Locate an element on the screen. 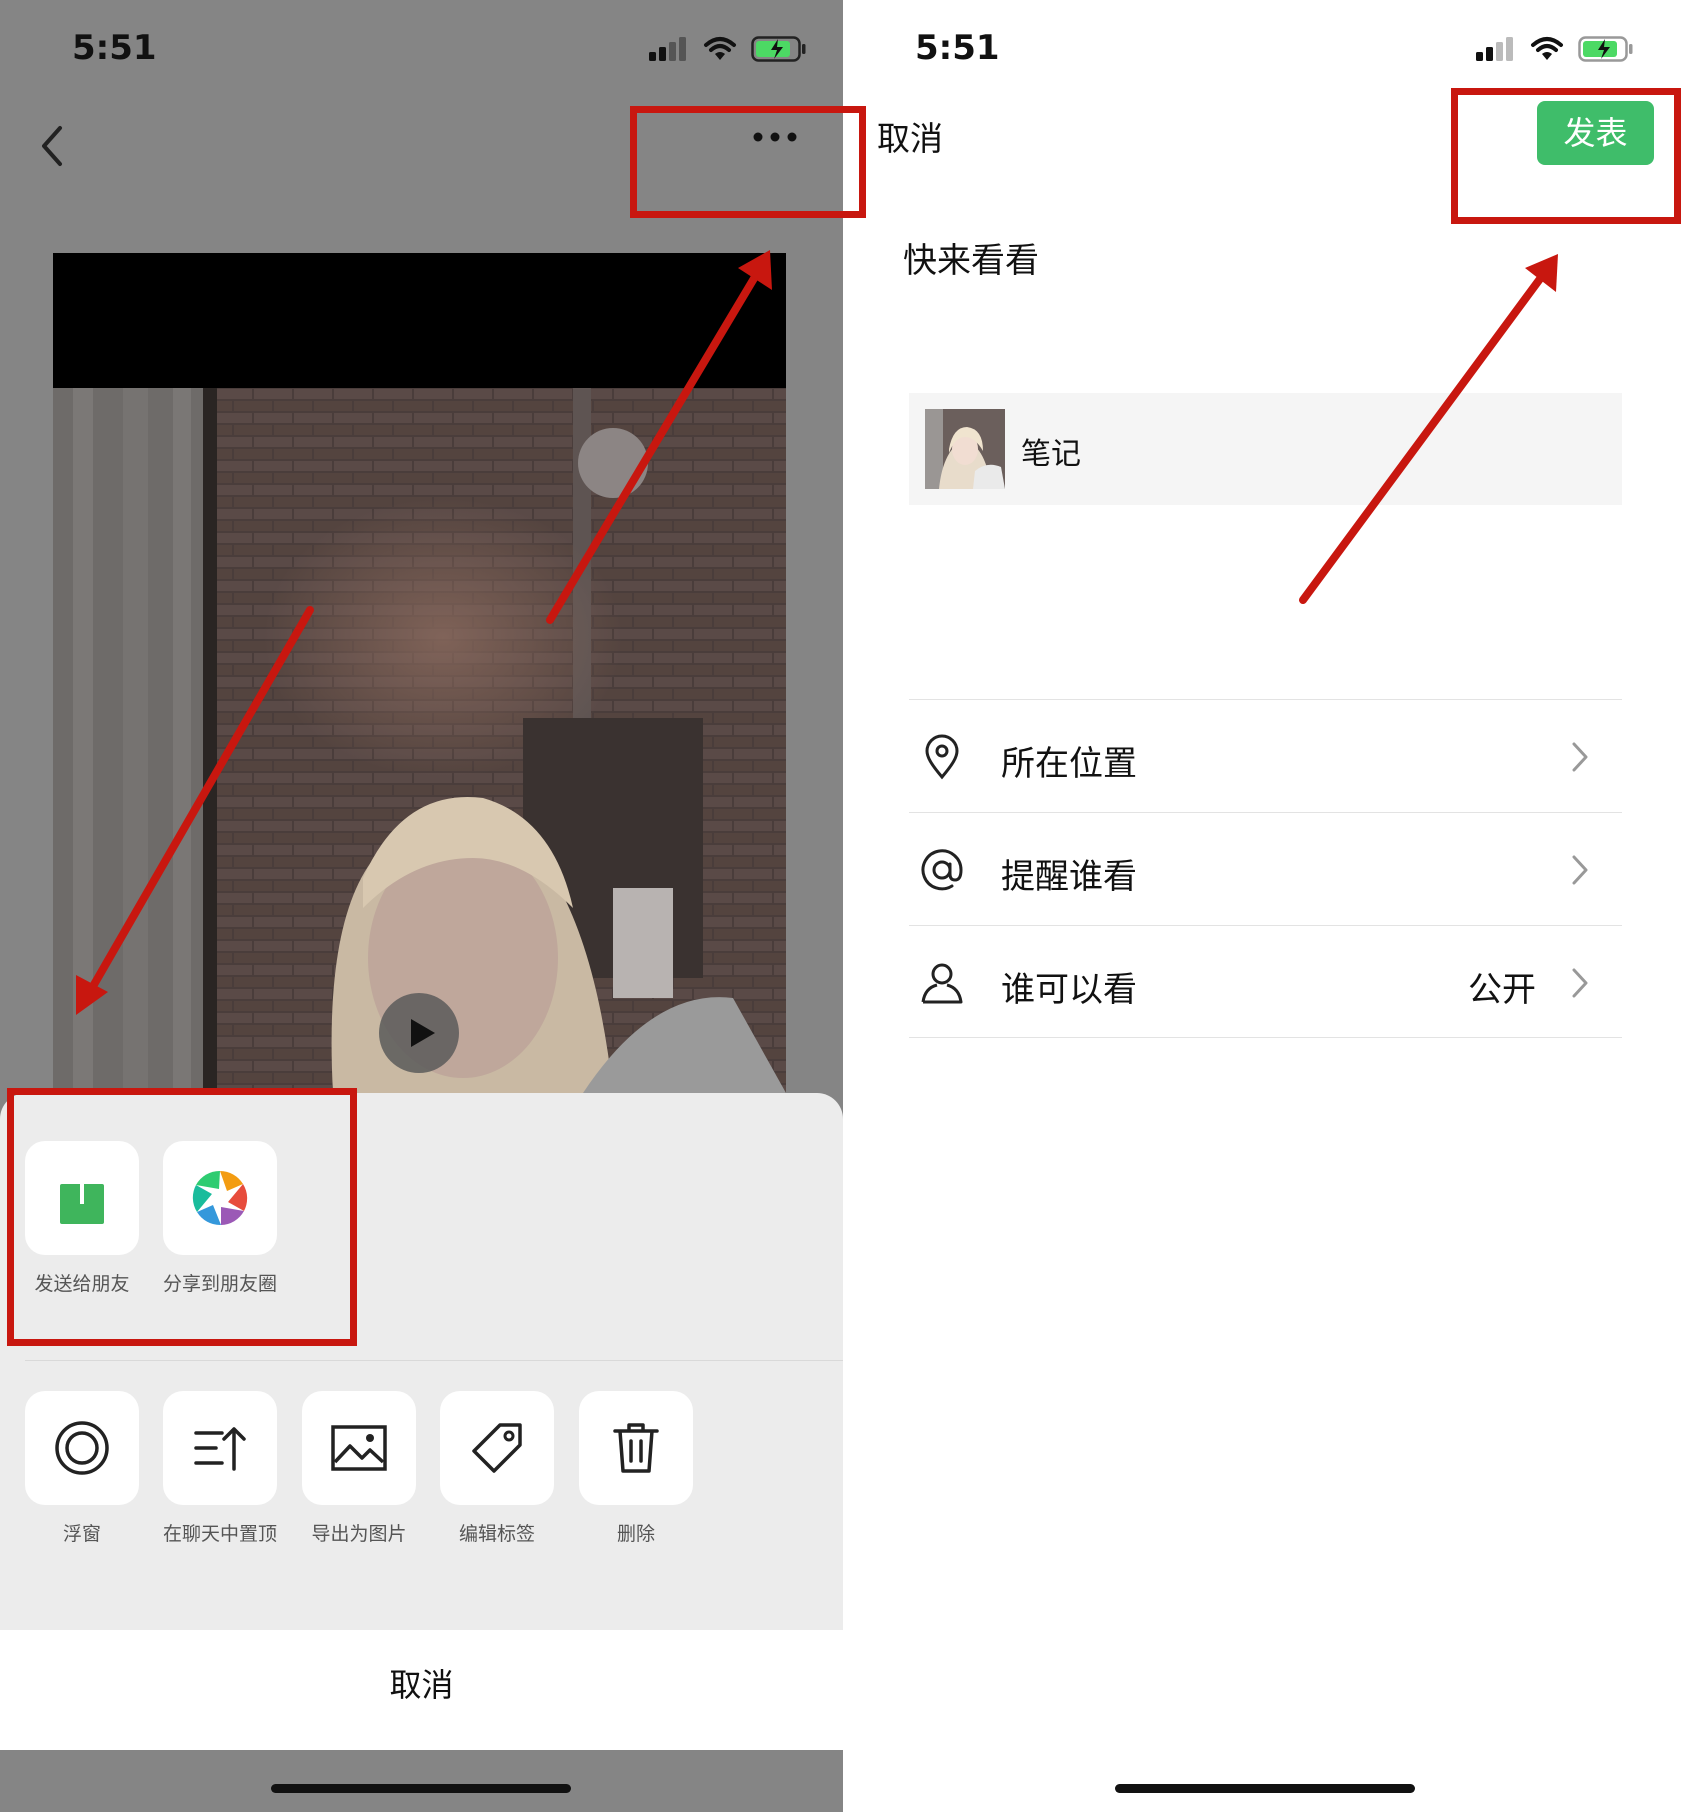 This screenshot has width=1686, height=1812. option-label: 提醒谁看 is located at coordinates (1069, 877).